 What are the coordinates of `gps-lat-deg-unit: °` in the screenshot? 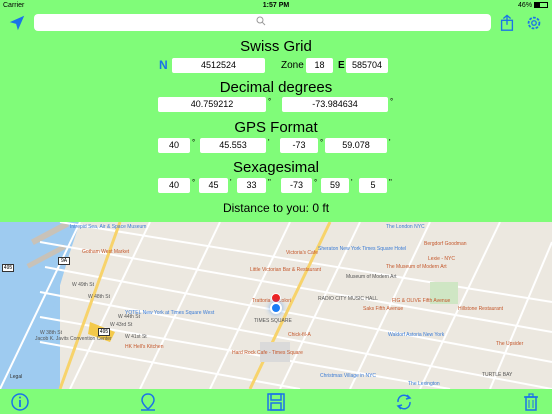 It's located at (194, 142).